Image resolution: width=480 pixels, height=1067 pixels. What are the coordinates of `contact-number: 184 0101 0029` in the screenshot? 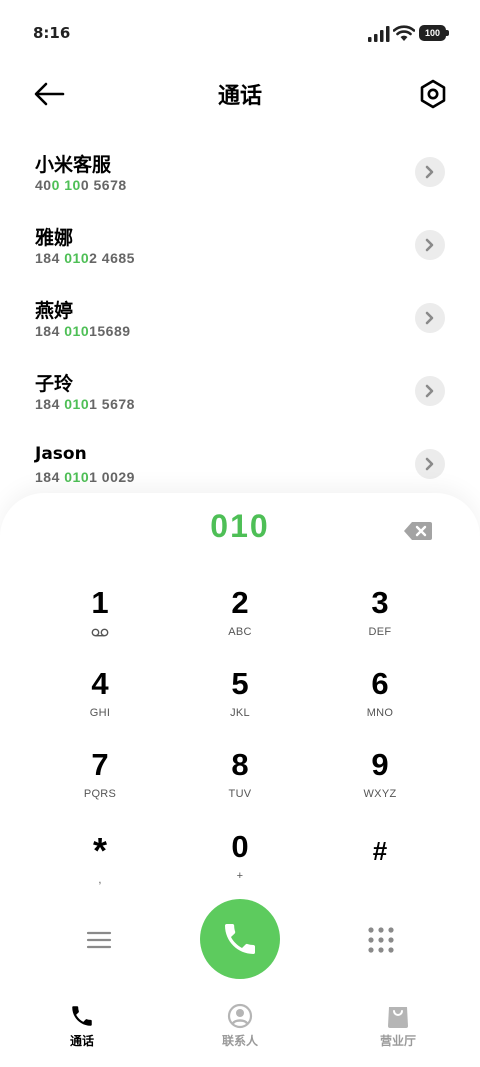 It's located at (85, 477).